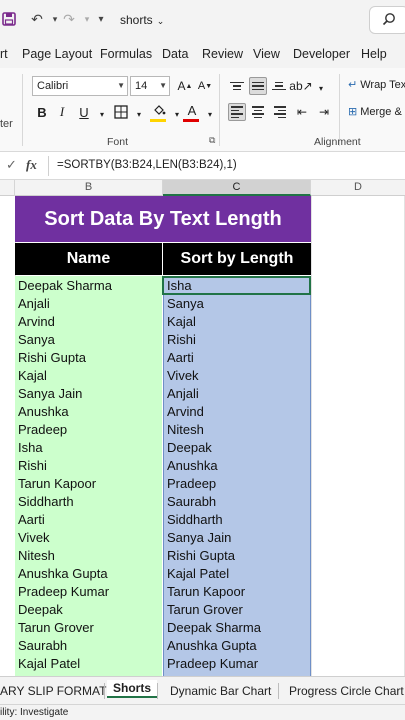  Describe the element at coordinates (237, 304) in the screenshot. I see `sorted-cell: Sanya` at that location.